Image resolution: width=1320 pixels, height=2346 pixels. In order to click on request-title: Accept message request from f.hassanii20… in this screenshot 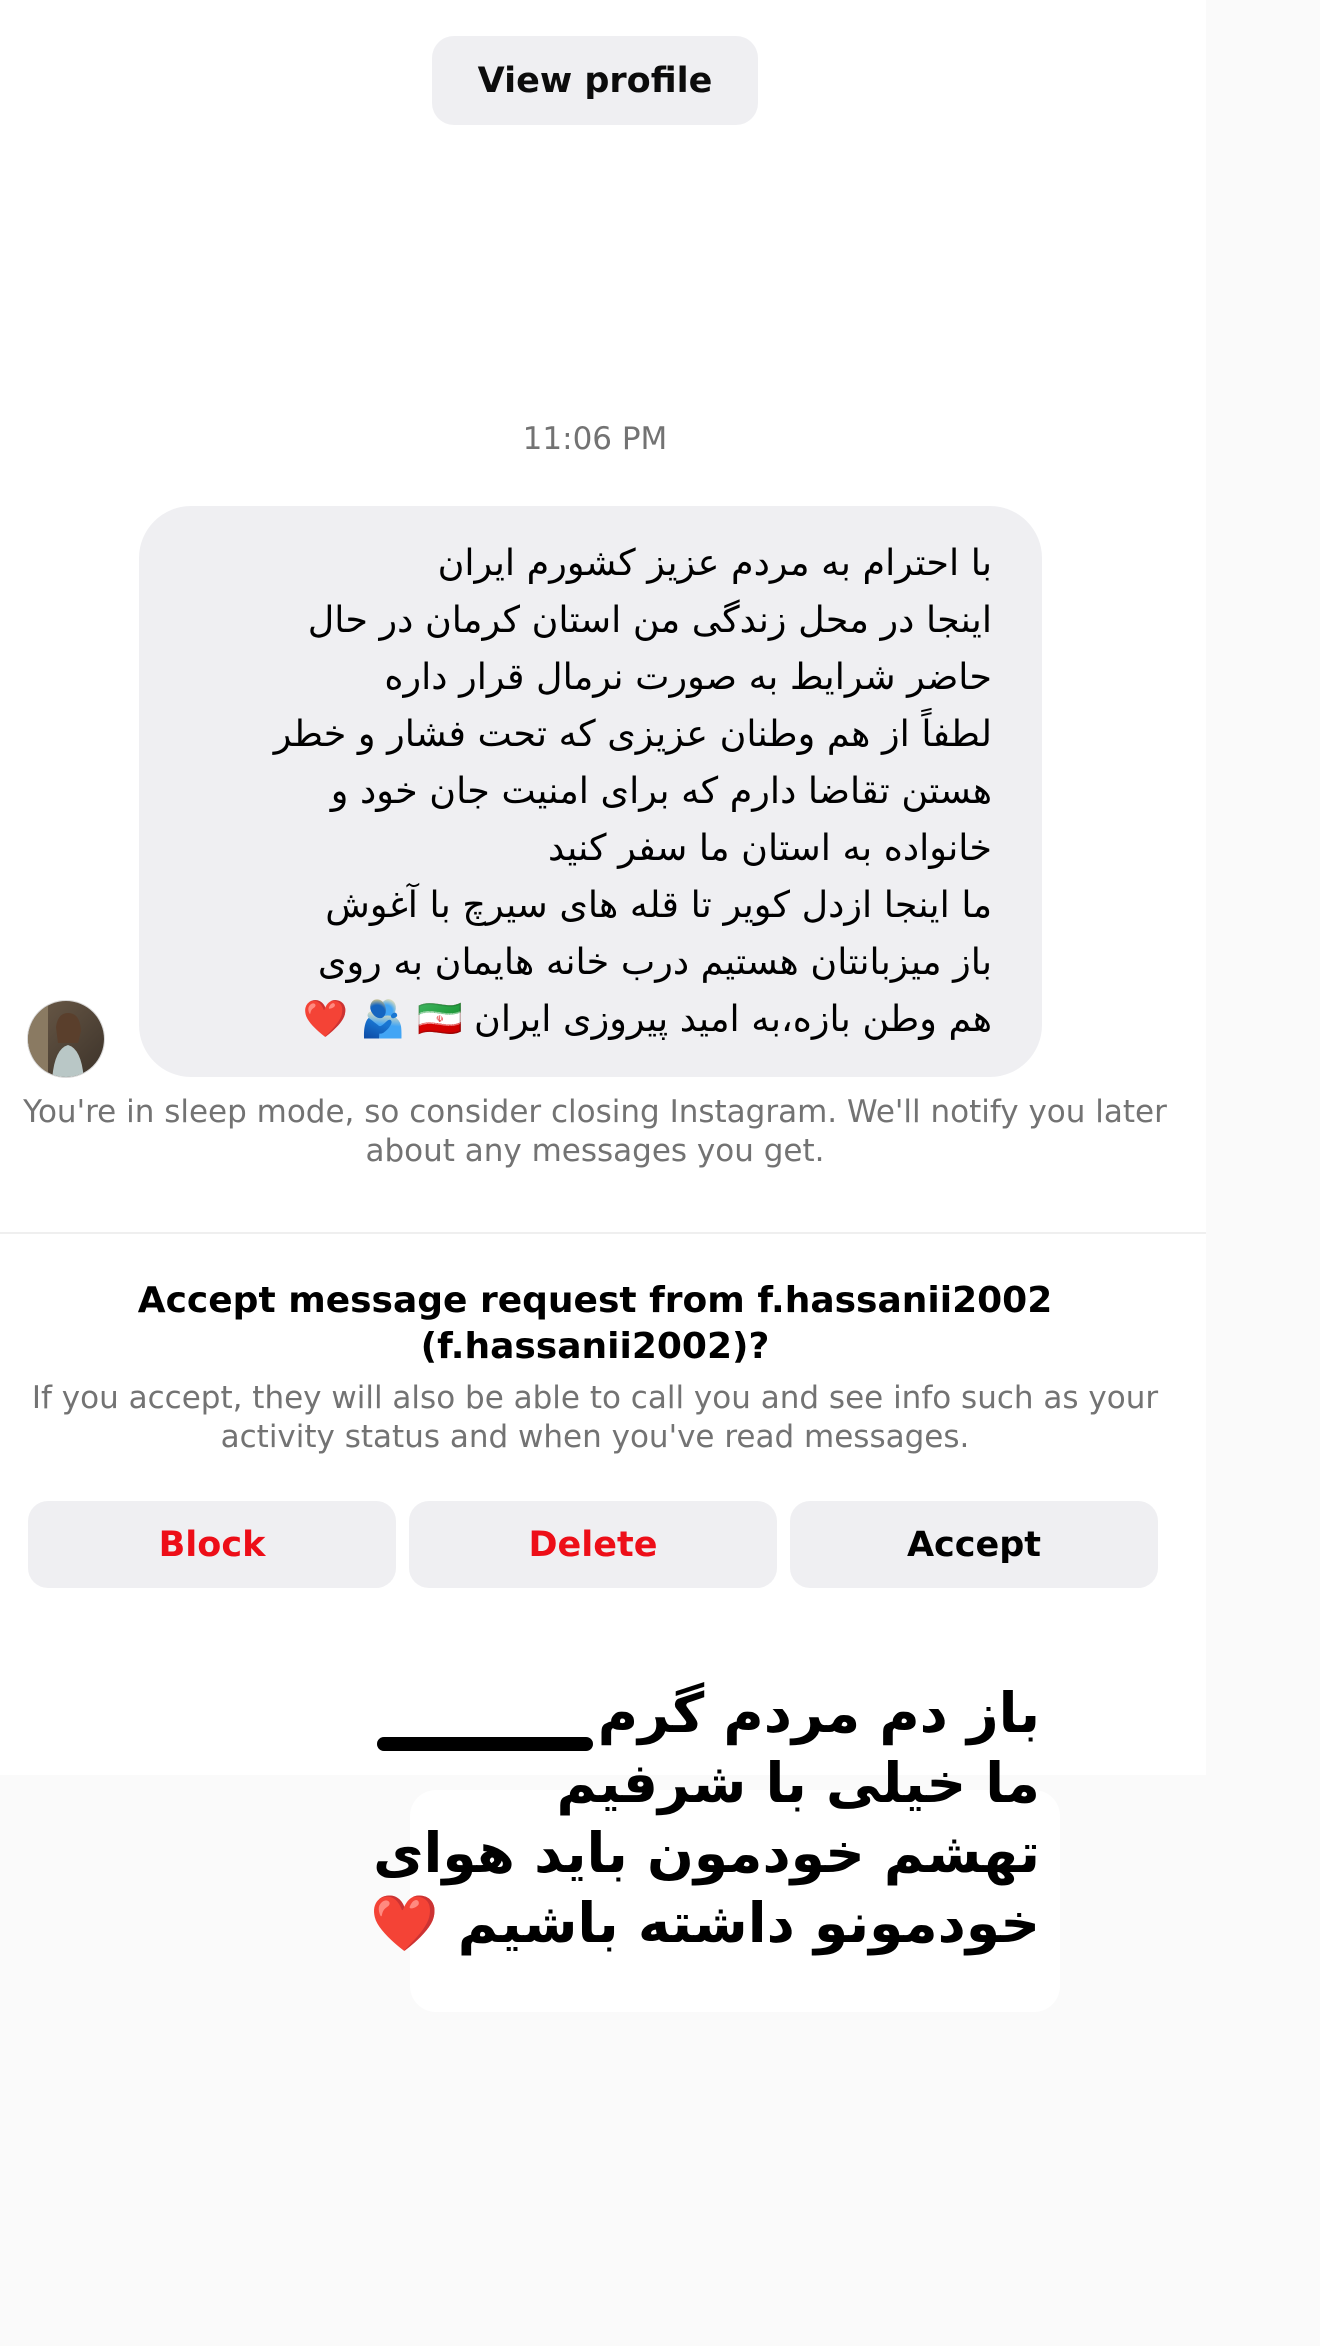, I will do `click(595, 1323)`.